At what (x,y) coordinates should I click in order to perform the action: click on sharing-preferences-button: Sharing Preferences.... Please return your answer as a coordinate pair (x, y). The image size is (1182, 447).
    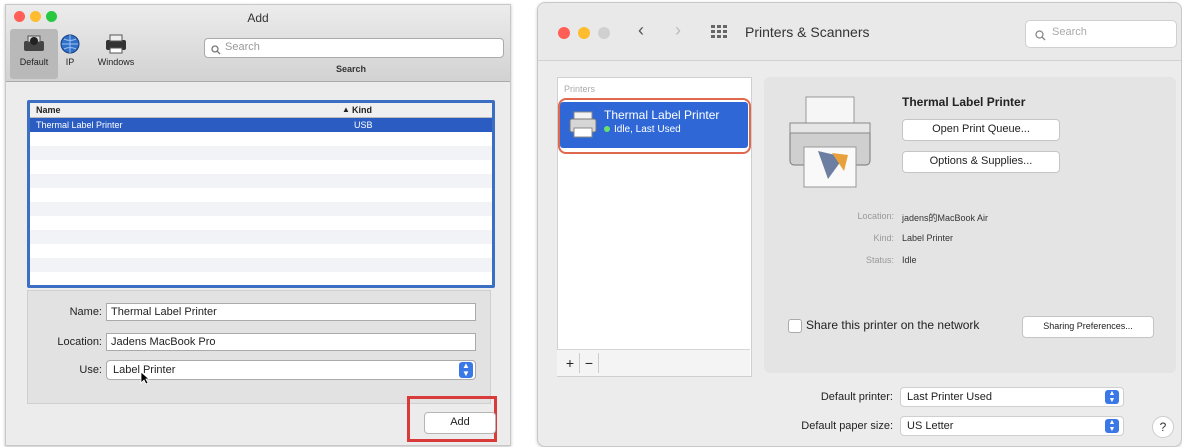
    Looking at the image, I should click on (1088, 327).